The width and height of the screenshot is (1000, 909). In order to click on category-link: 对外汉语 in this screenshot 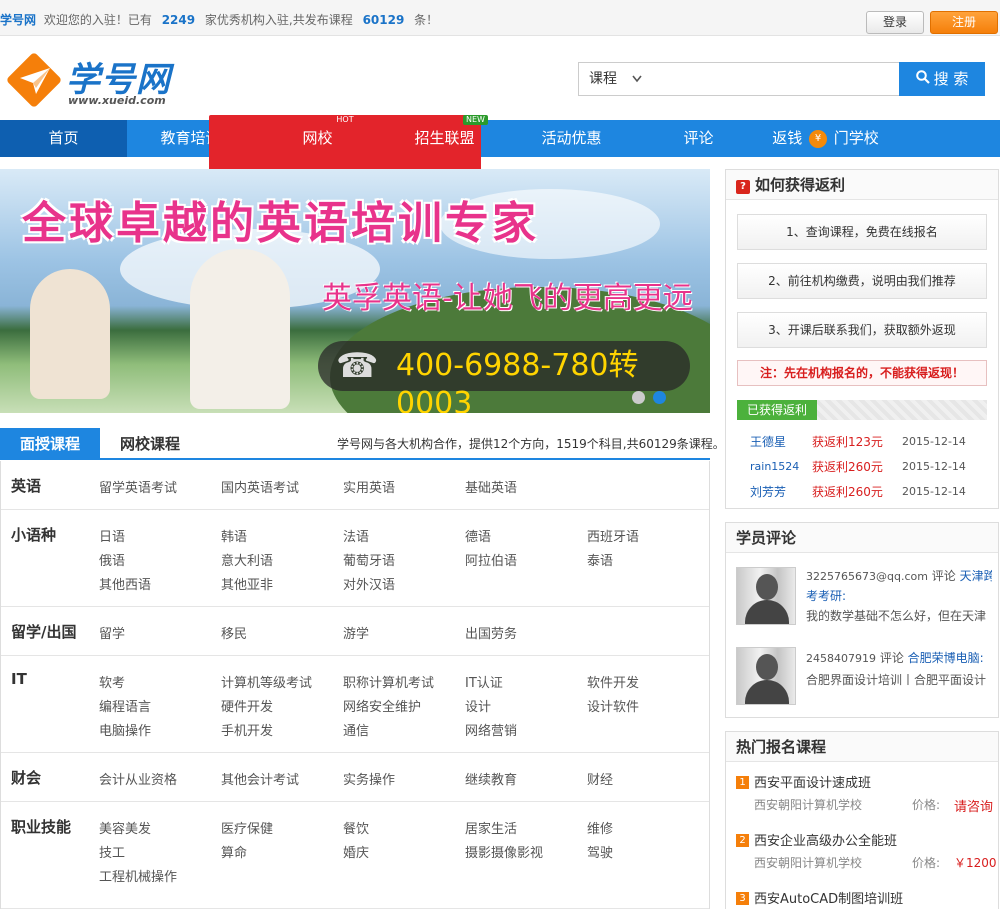, I will do `click(369, 583)`.